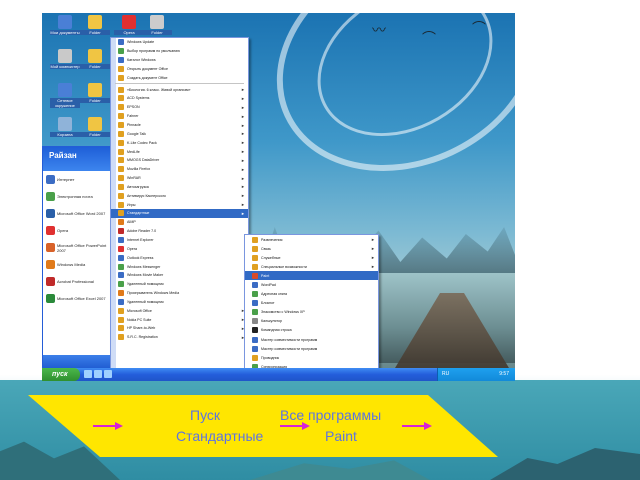 The width and height of the screenshot is (640, 480). I want to click on menu-item: Автозагрузка ►, so click(179, 187).